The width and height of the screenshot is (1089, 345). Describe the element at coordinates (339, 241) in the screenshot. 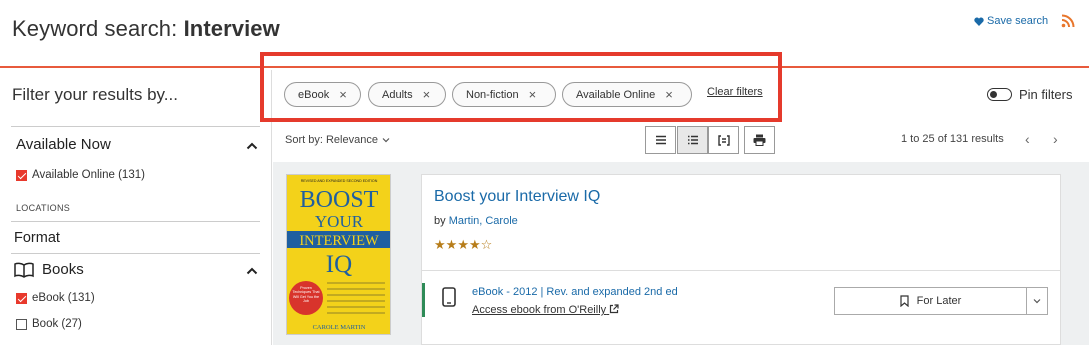

I see `cover-title-line3: INTERVIEW` at that location.